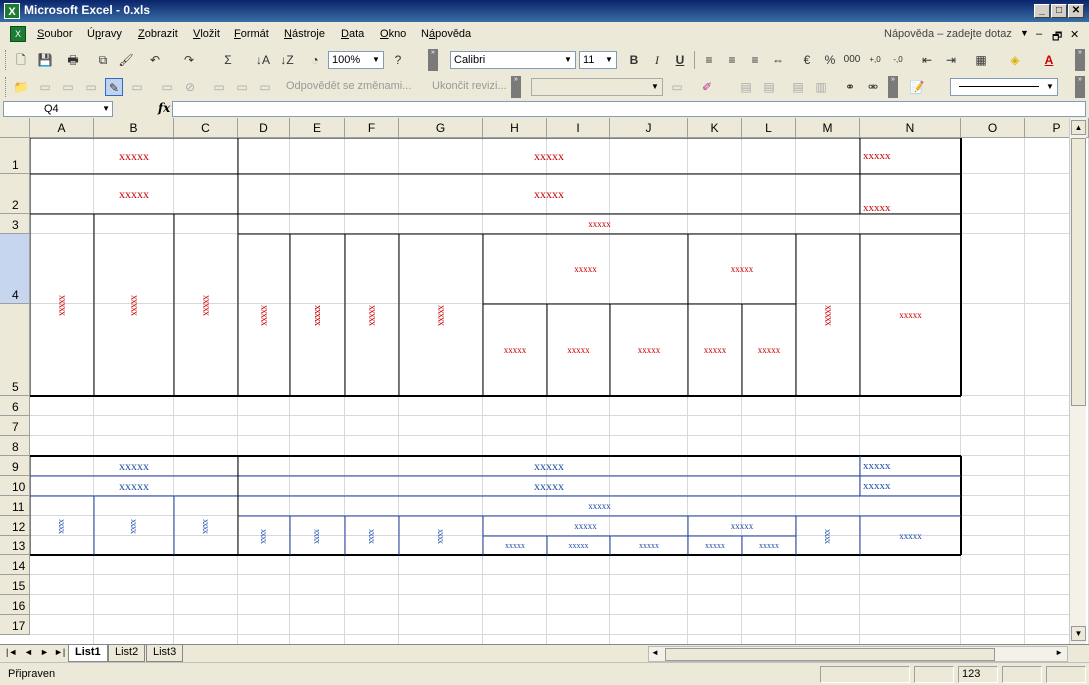  What do you see at coordinates (649, 128) in the screenshot?
I see `column-header-j: J` at bounding box center [649, 128].